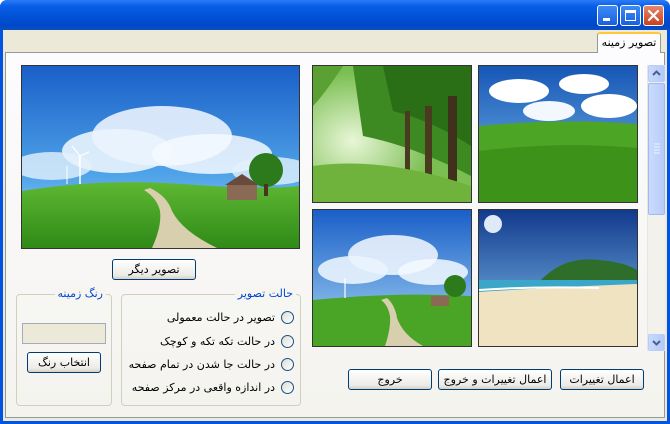 The image size is (670, 424). I want to click on bg-color-swatch, so click(64, 333).